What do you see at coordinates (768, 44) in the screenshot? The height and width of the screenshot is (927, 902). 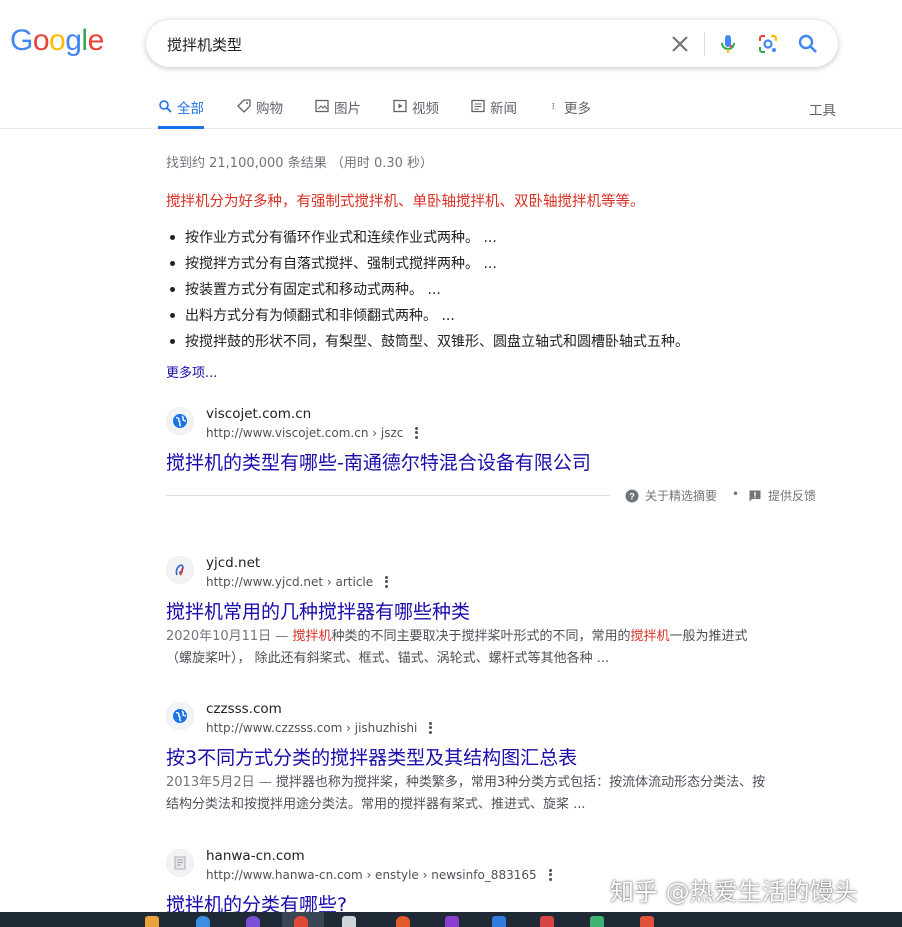 I see `lens-camera-icon` at bounding box center [768, 44].